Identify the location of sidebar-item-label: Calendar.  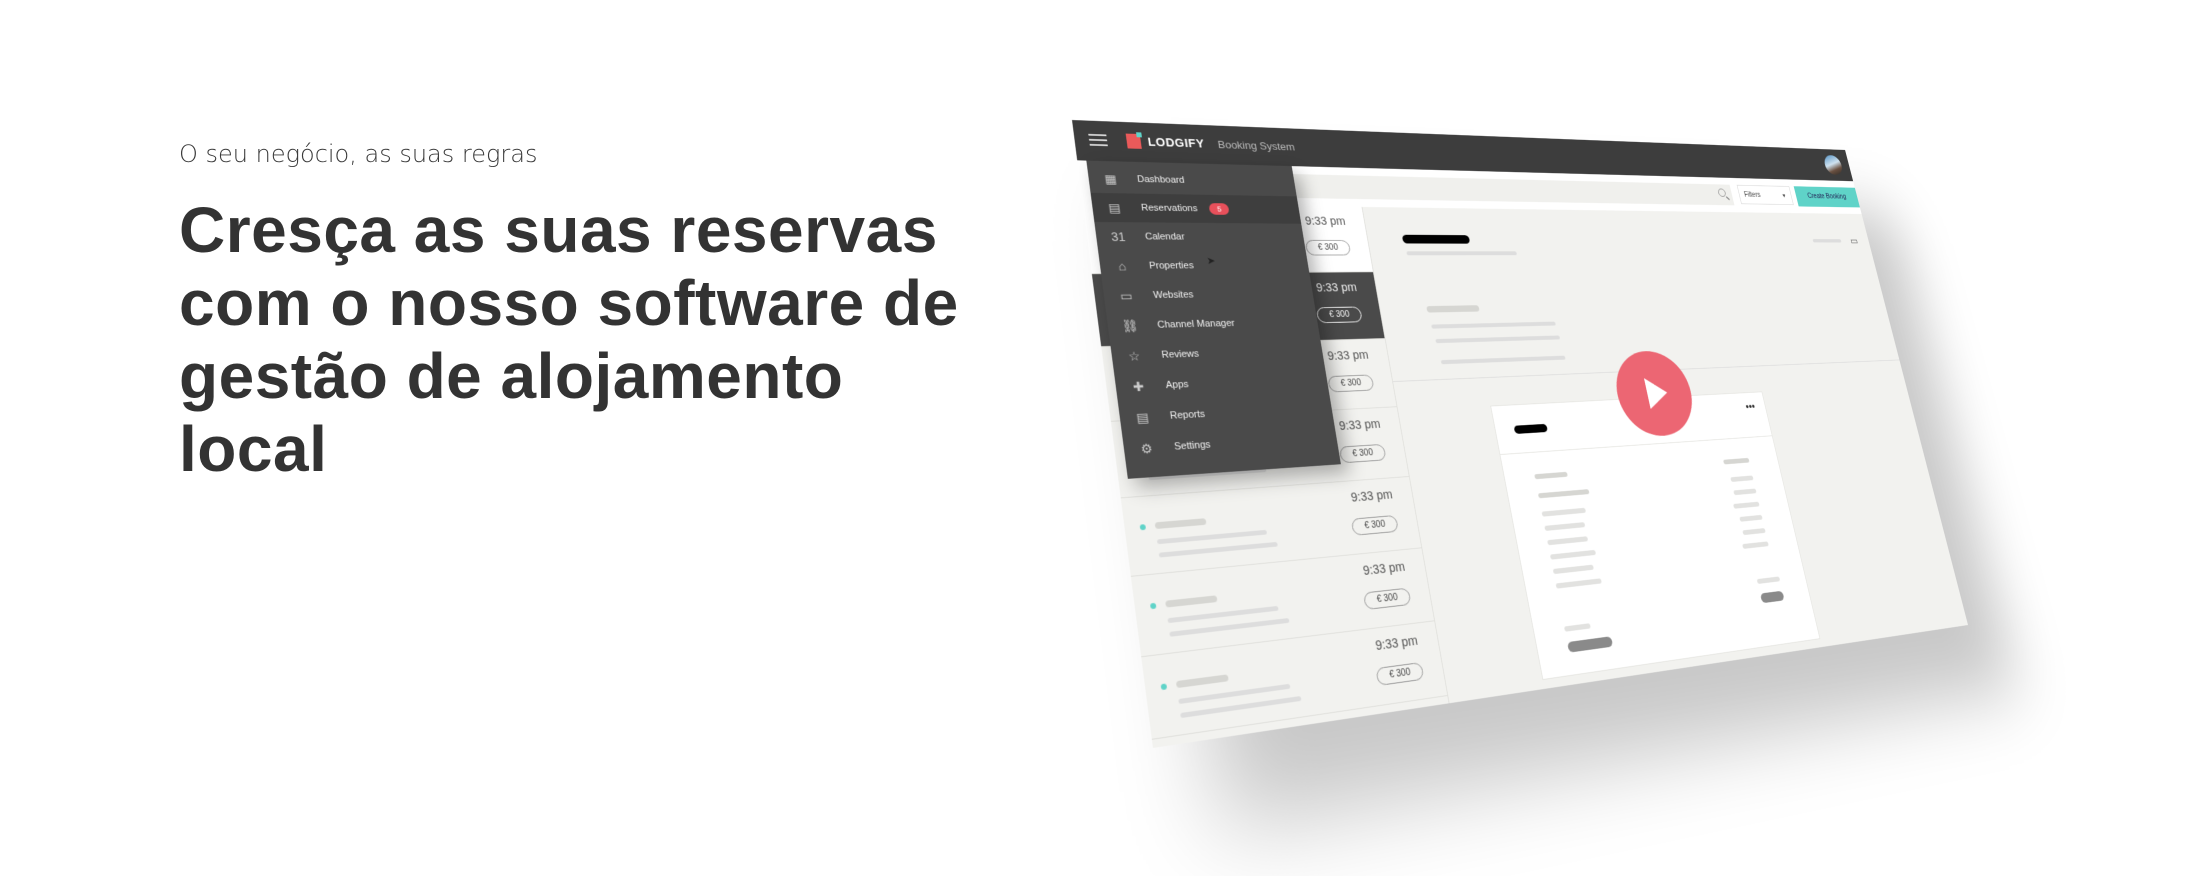
(1165, 237).